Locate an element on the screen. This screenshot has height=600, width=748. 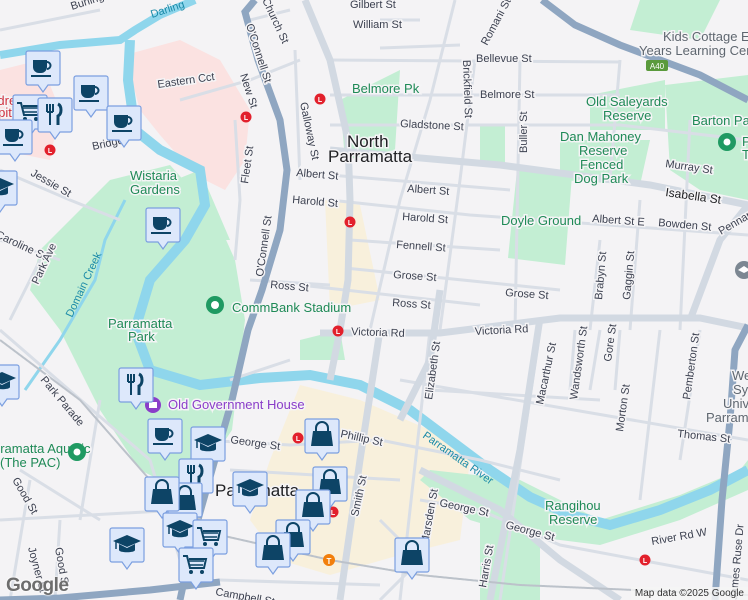
poi-label: Parramatta is located at coordinates (726, 418).